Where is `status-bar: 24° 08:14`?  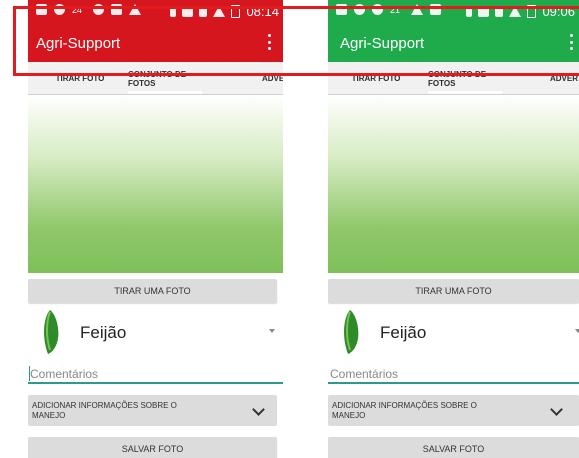 status-bar: 24° 08:14 is located at coordinates (155, 11).